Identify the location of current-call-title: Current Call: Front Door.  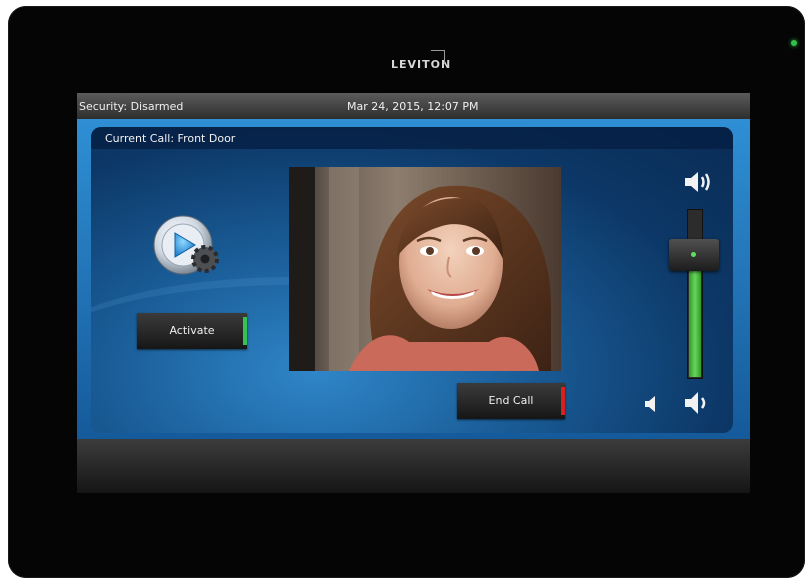
(170, 138).